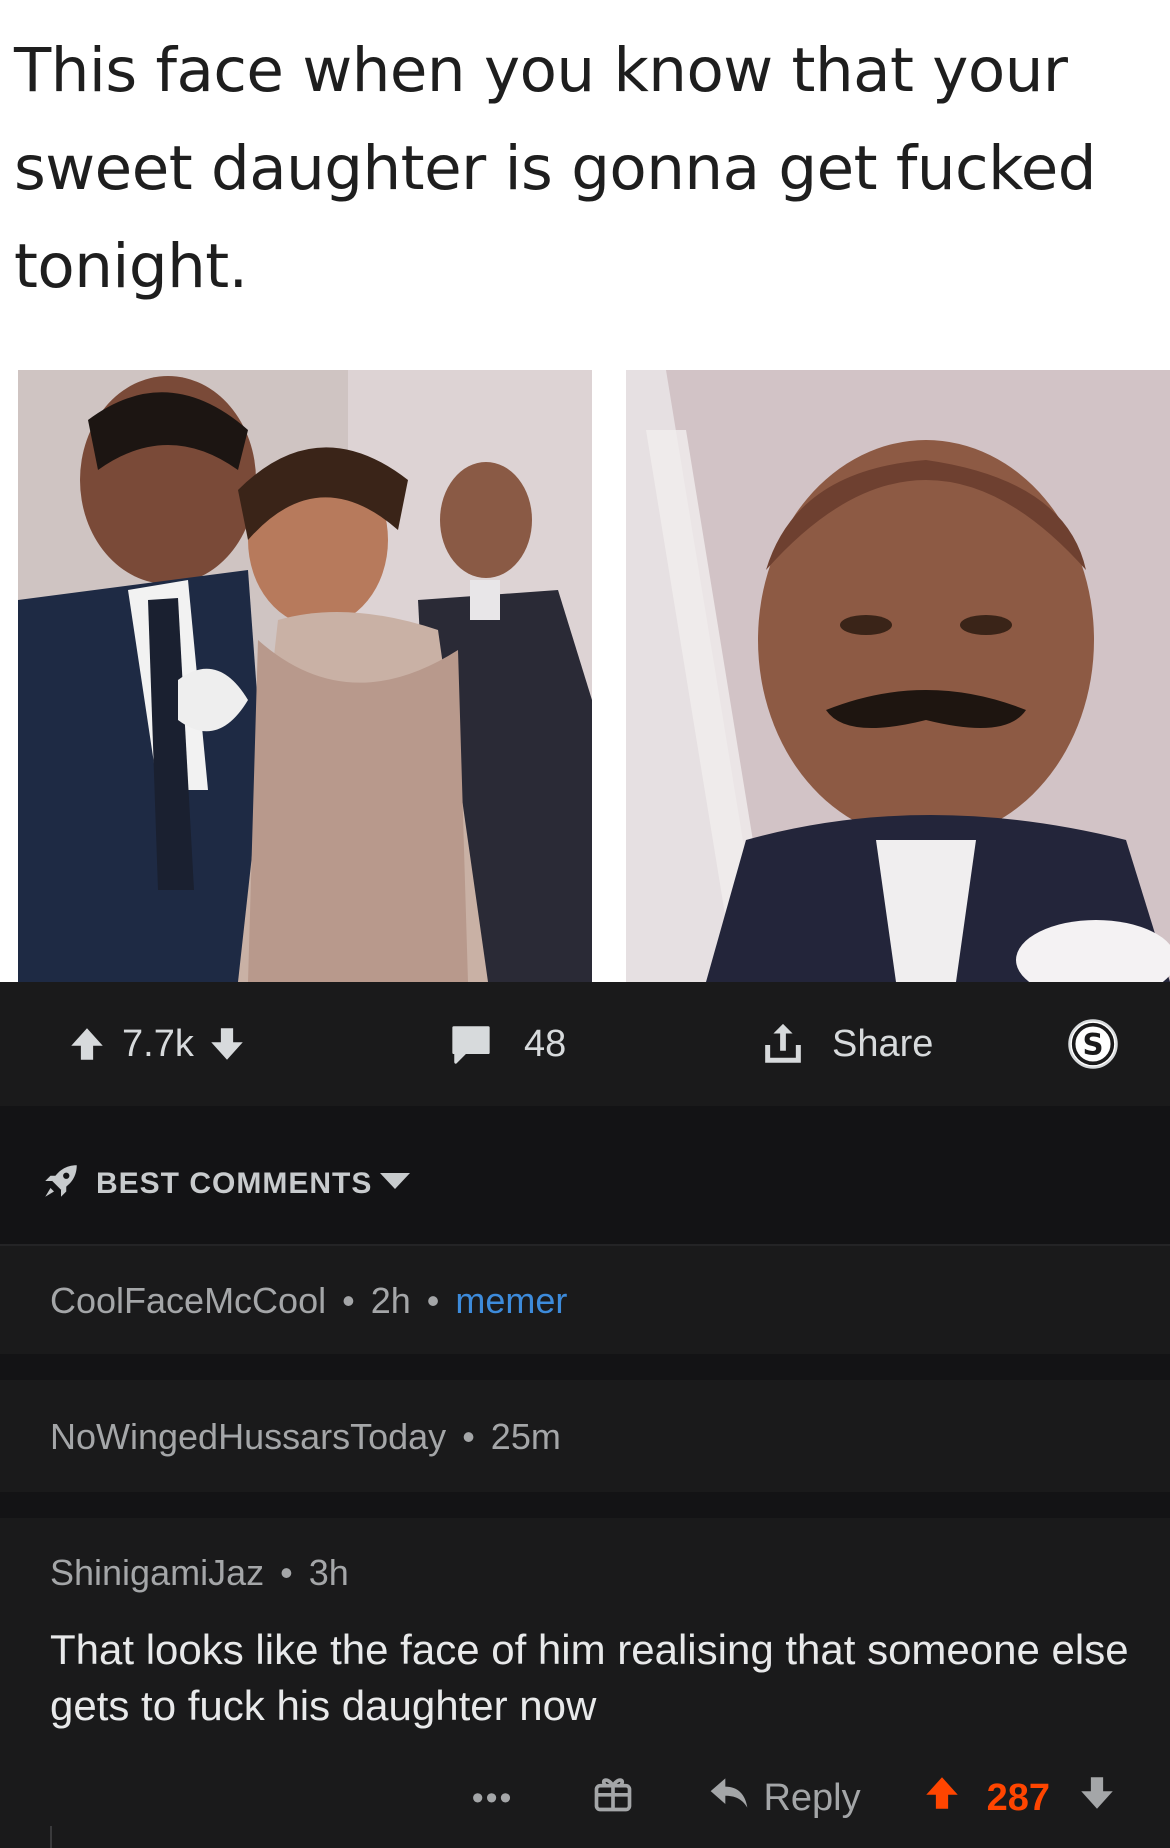 The image size is (1170, 1848). I want to click on comment-count: 48, so click(545, 1043).